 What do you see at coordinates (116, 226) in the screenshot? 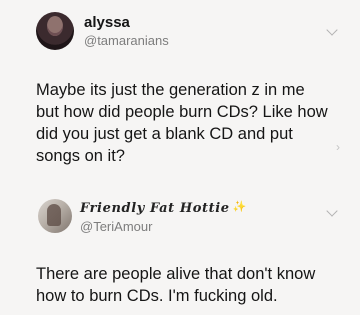
I see `user-handle: @TeriAmour` at bounding box center [116, 226].